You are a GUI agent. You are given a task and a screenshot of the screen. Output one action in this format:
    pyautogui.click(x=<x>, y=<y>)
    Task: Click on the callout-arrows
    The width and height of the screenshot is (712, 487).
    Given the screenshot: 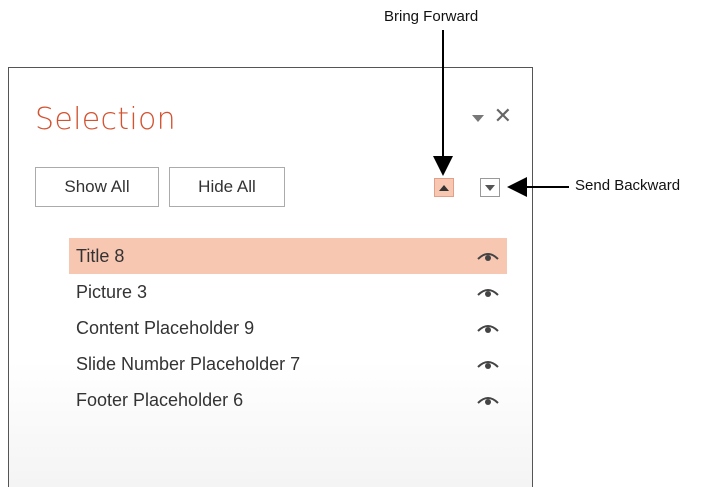 What is the action you would take?
    pyautogui.click(x=501, y=113)
    